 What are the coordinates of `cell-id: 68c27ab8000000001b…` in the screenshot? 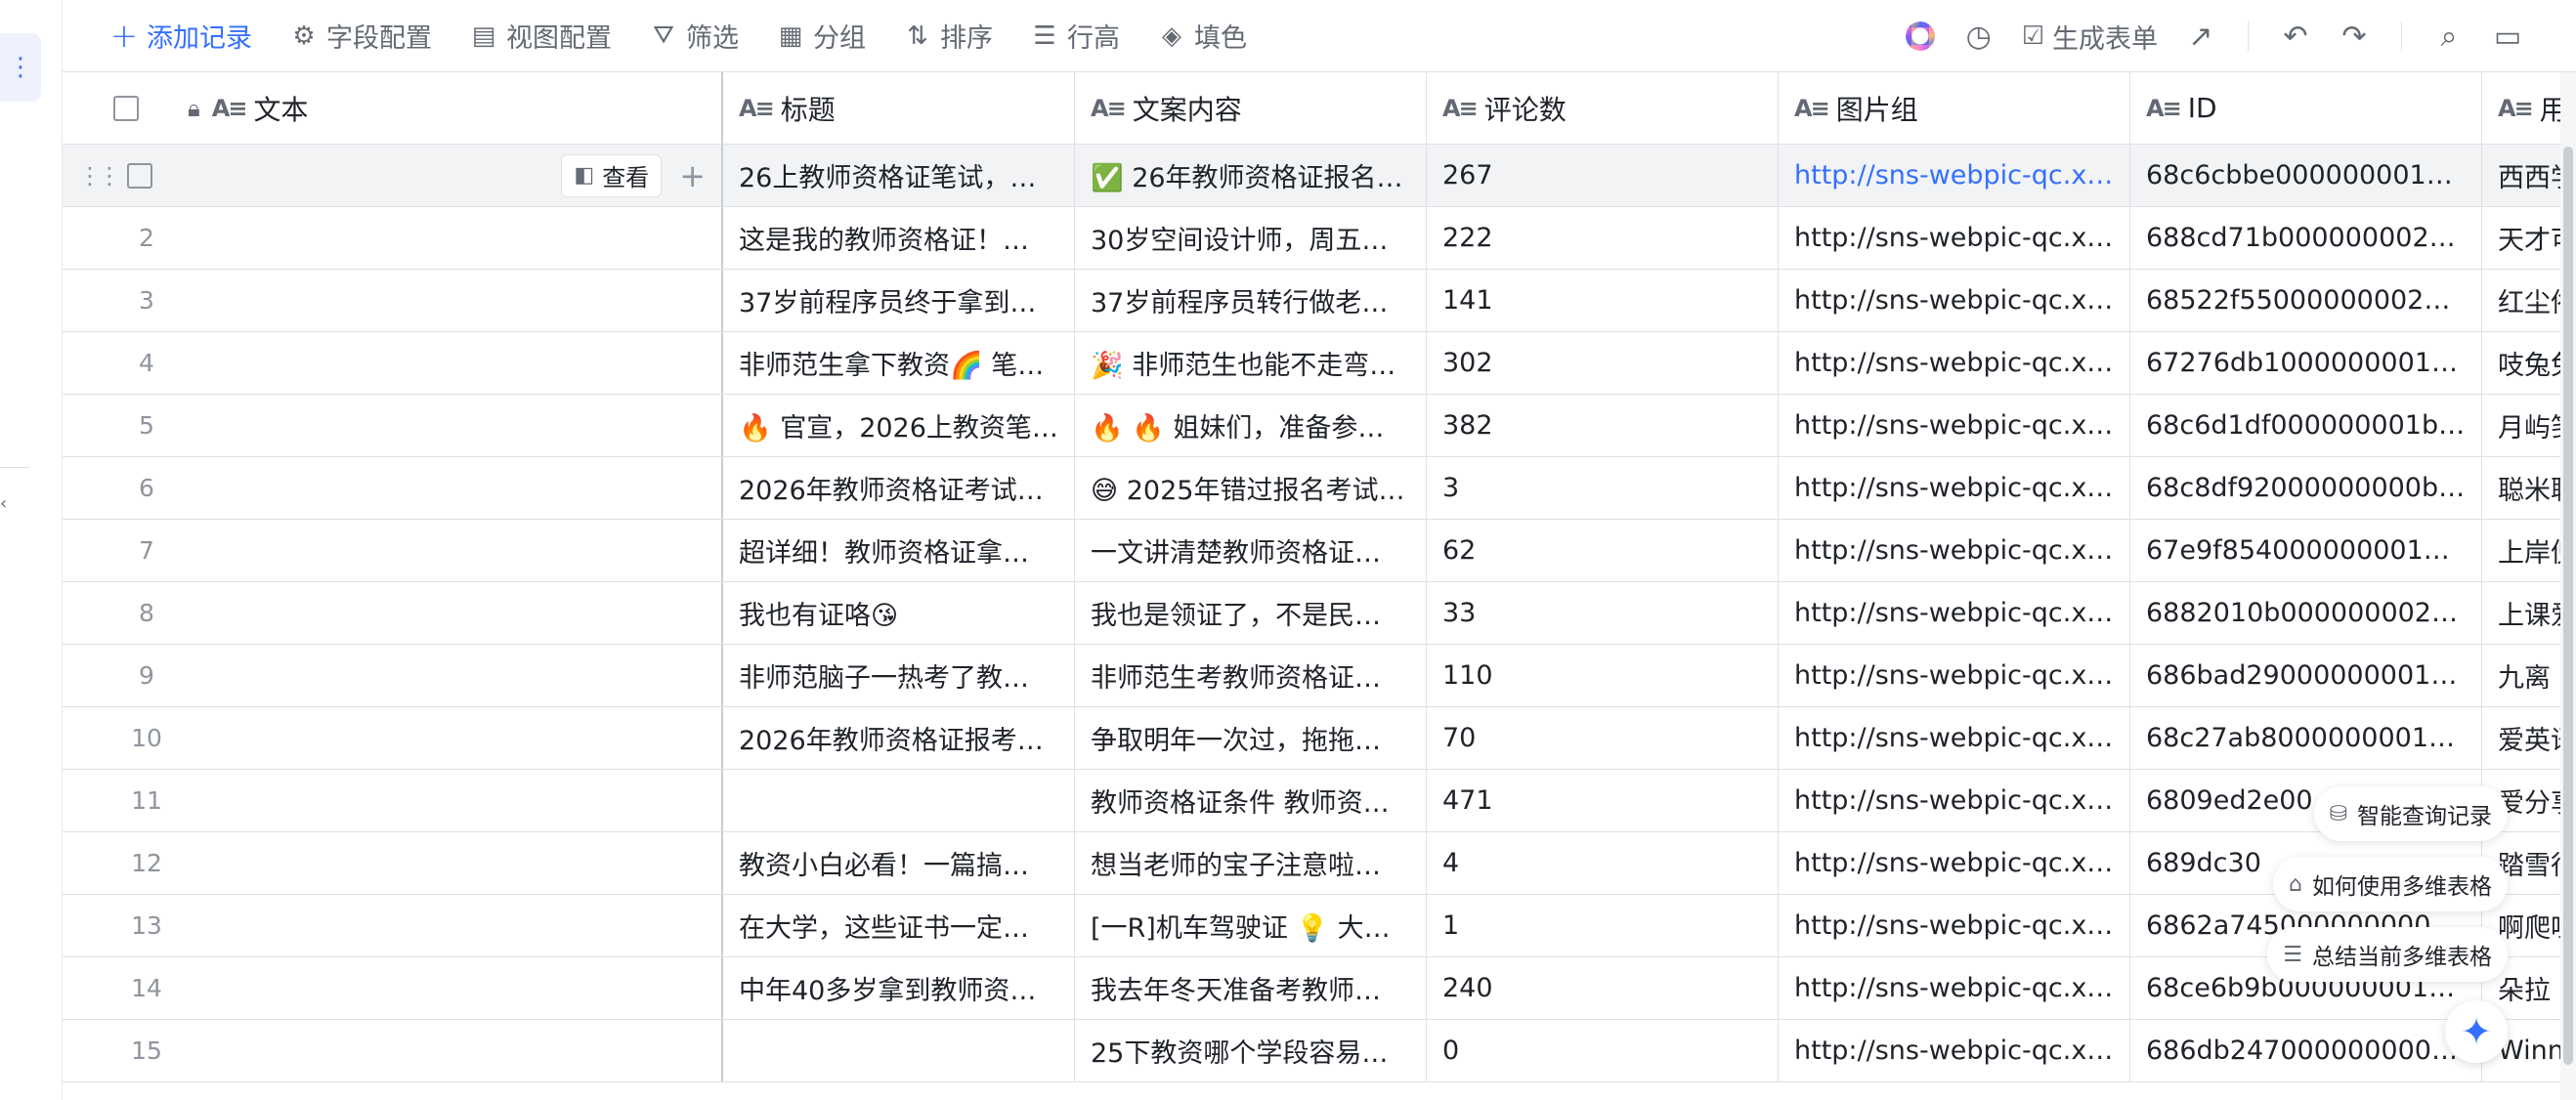 It's located at (2306, 738).